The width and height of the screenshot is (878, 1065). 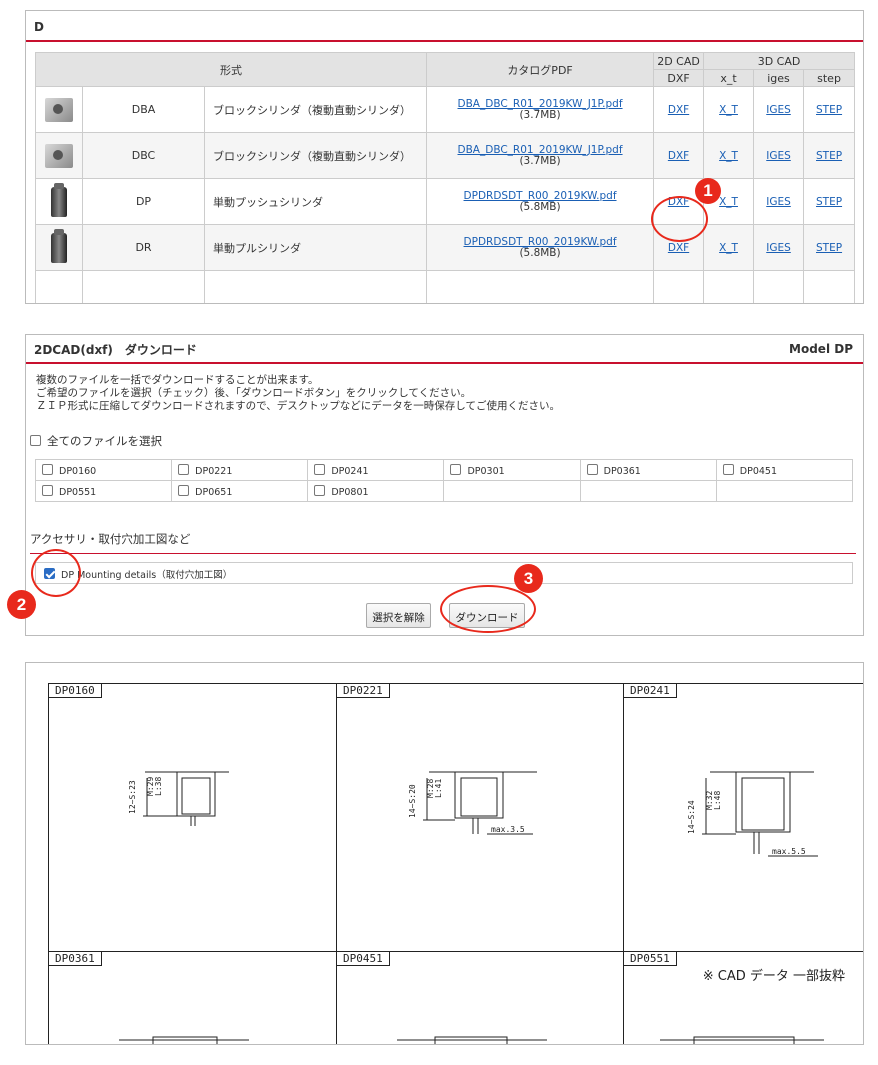 I want to click on drawing-label: DP0221, so click(x=363, y=691).